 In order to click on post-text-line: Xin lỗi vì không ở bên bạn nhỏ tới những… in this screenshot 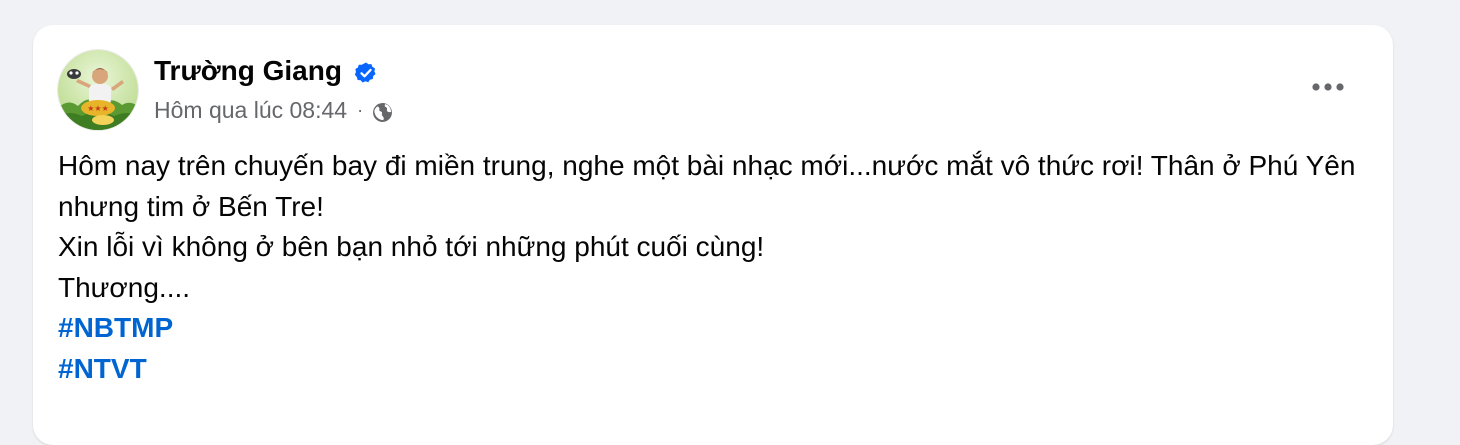, I will do `click(411, 247)`.